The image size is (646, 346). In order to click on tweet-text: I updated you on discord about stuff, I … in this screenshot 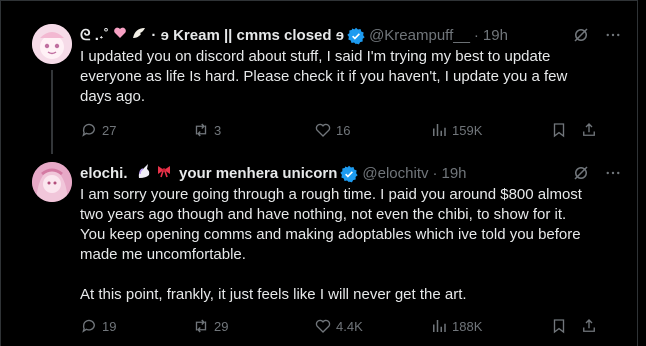, I will do `click(324, 76)`.